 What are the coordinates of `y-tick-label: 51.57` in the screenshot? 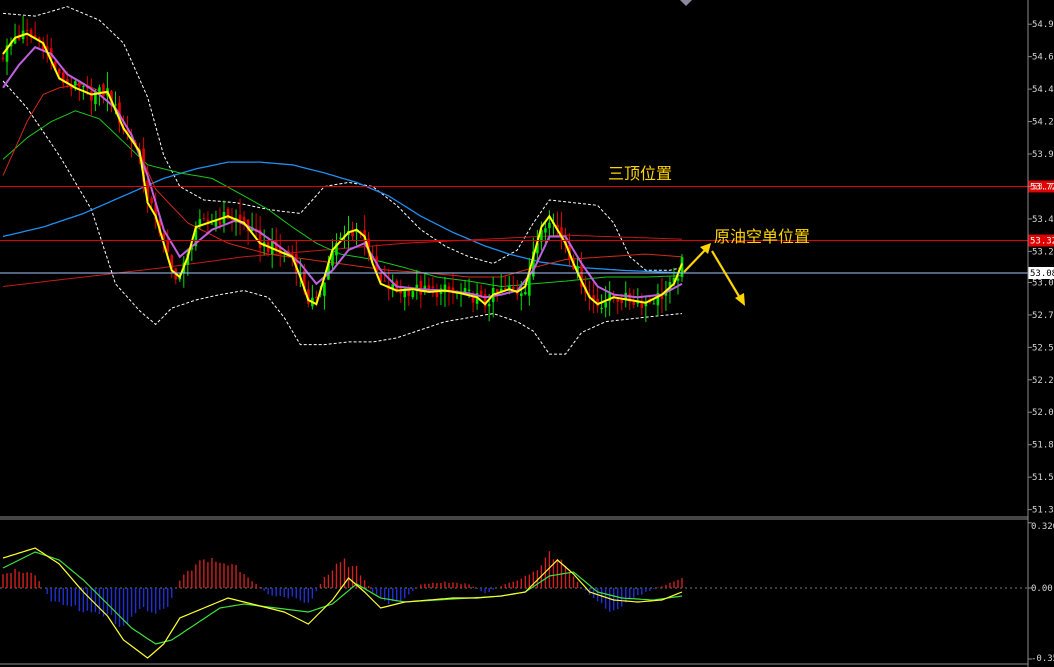 It's located at (1043, 478).